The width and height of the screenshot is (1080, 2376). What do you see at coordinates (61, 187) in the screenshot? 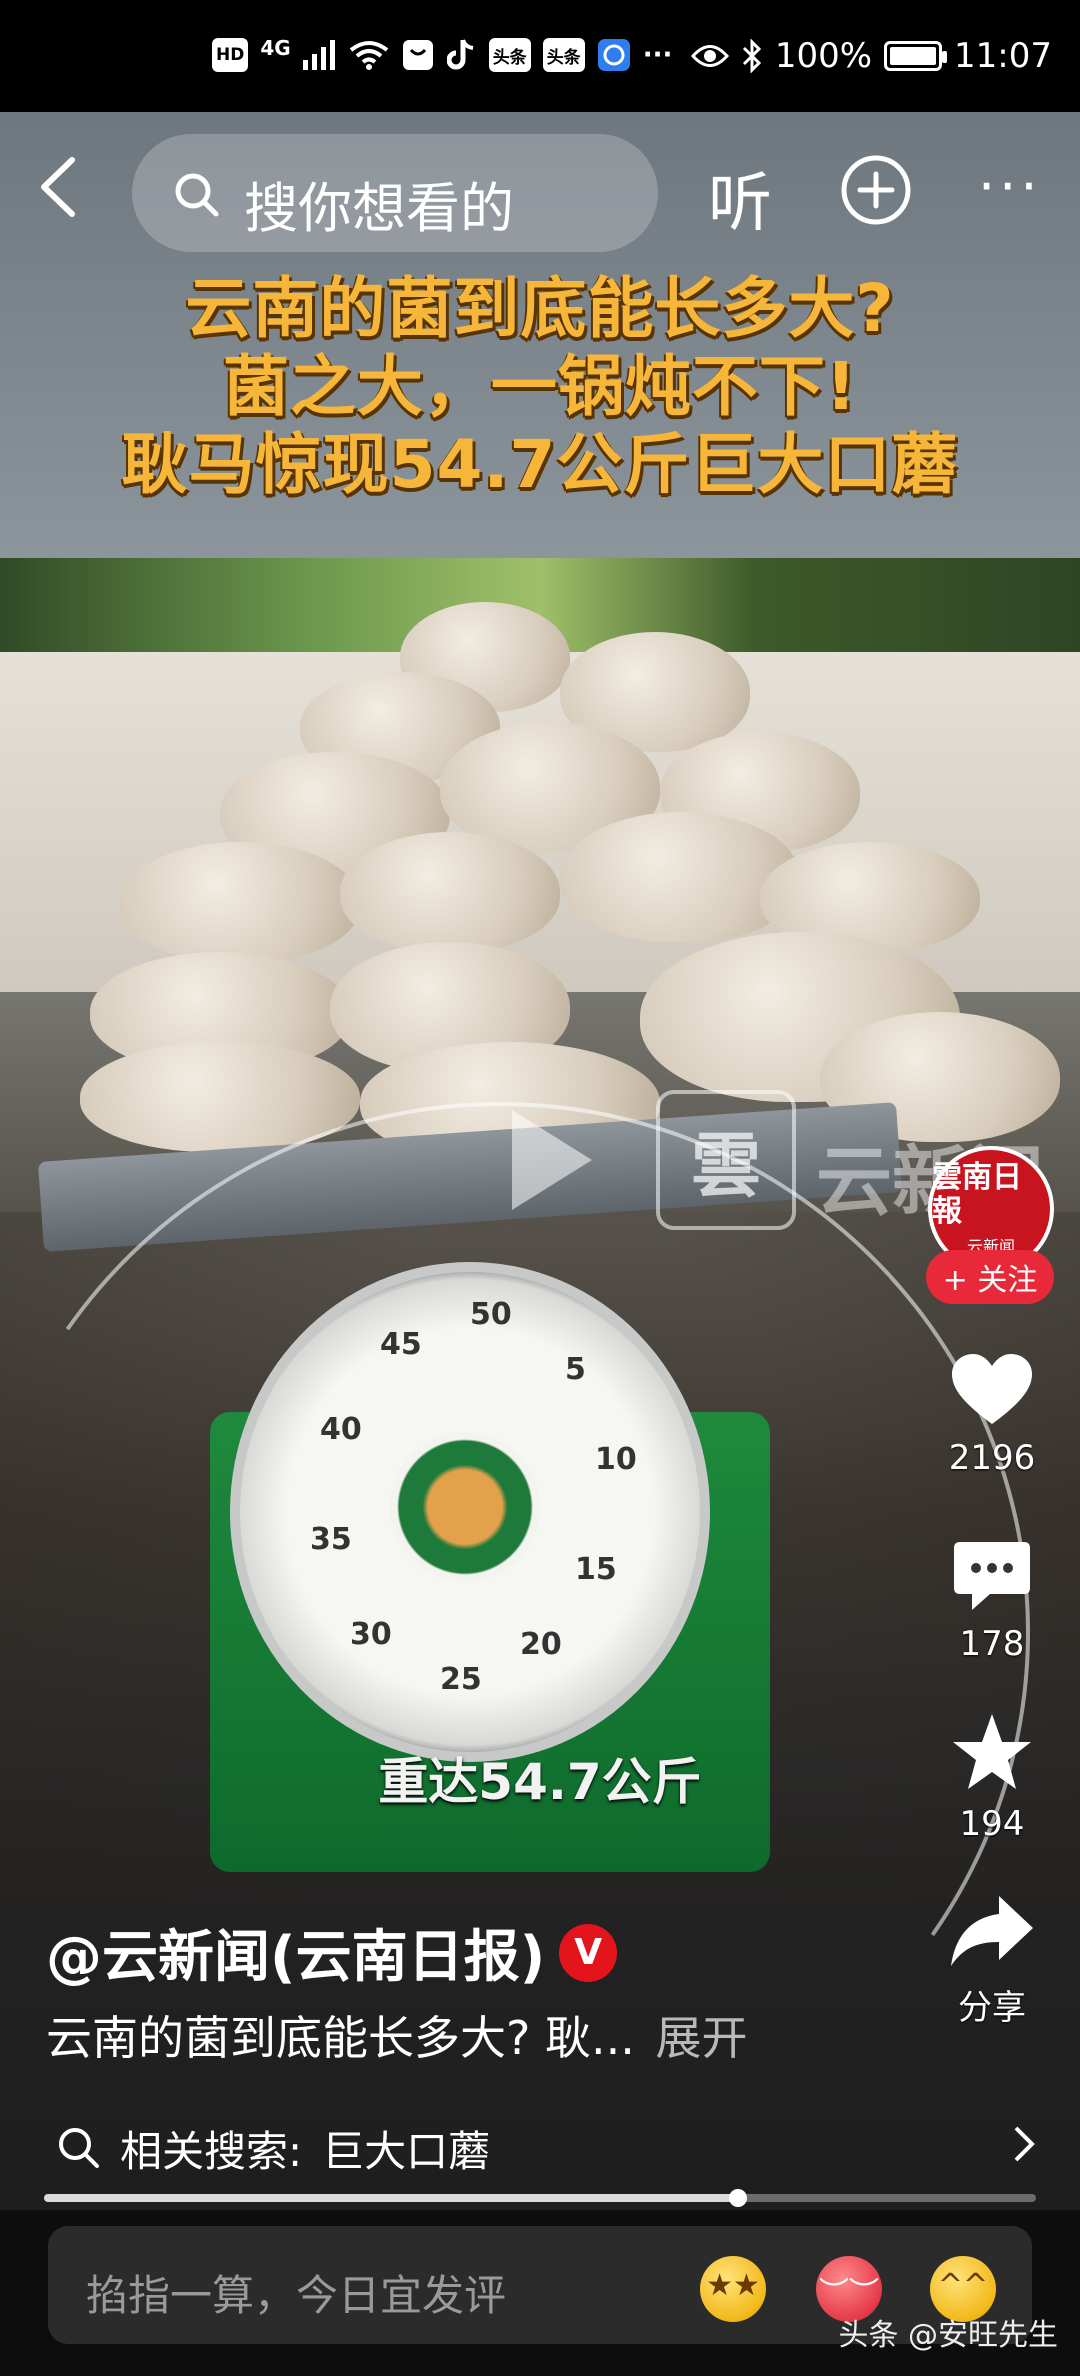
I see `back-arrow-icon` at bounding box center [61, 187].